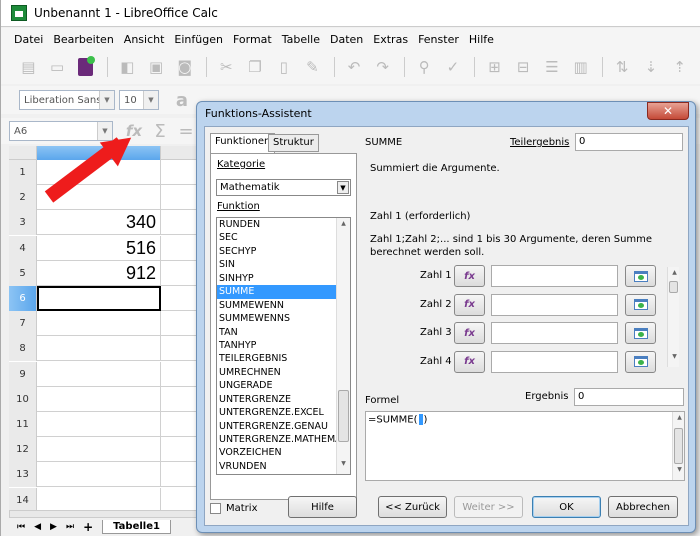 Image resolution: width=700 pixels, height=536 pixels. I want to click on next-sheet-icon: ▶, so click(53, 527).